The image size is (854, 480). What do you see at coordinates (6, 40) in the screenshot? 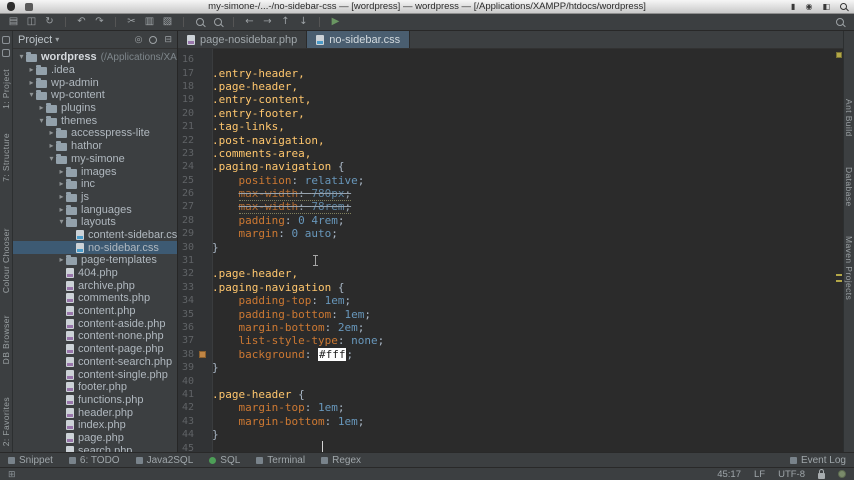
I see `tool-strip-icon` at bounding box center [6, 40].